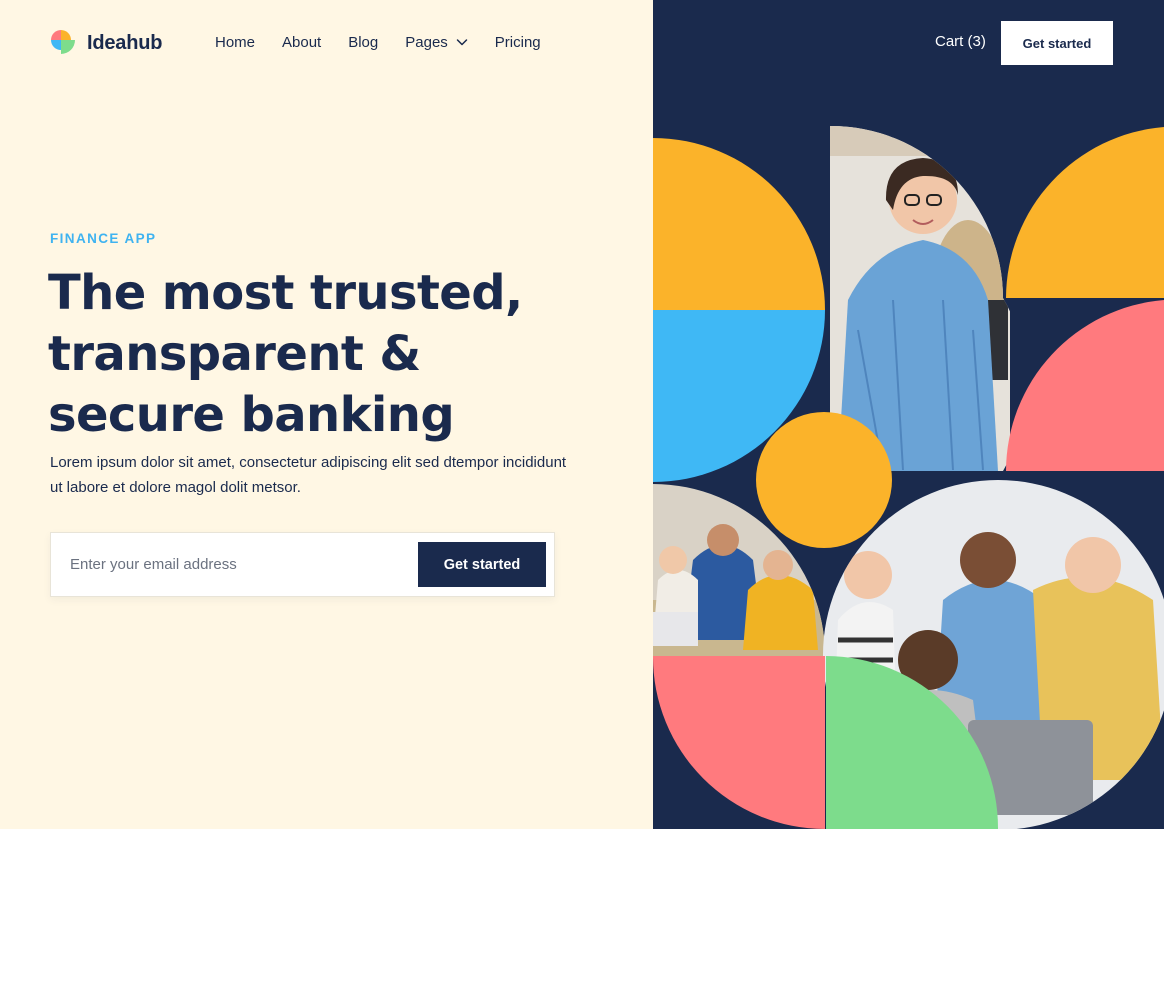 The width and height of the screenshot is (1164, 990). I want to click on brand-logo: Ideahub, so click(106, 43).